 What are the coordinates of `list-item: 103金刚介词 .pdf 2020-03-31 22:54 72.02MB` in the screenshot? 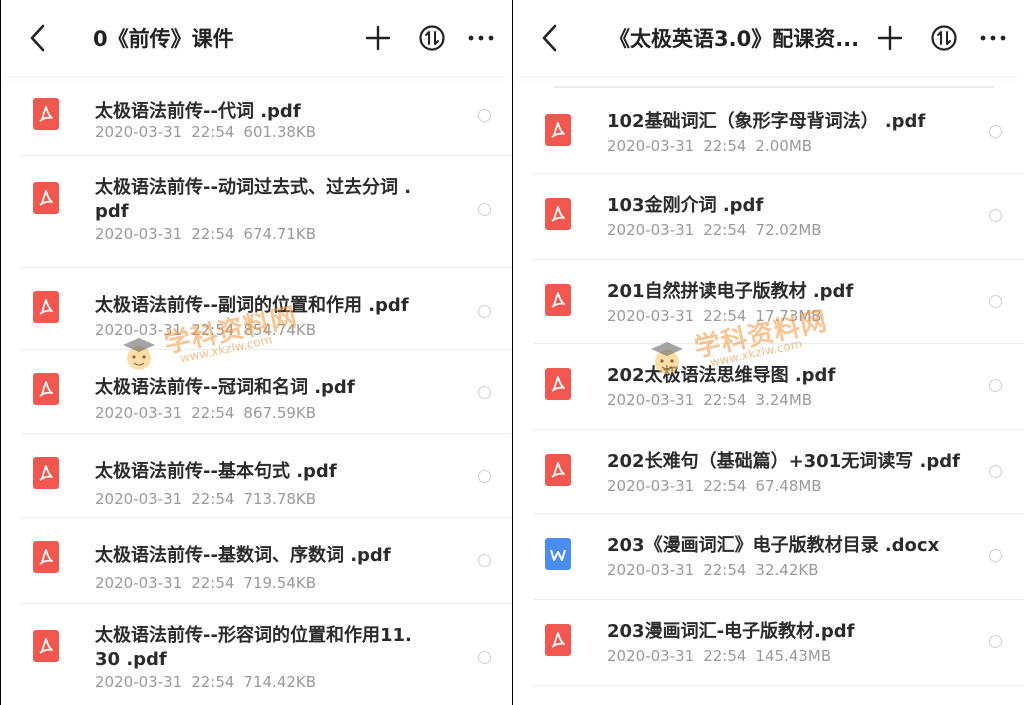 It's located at (778, 217).